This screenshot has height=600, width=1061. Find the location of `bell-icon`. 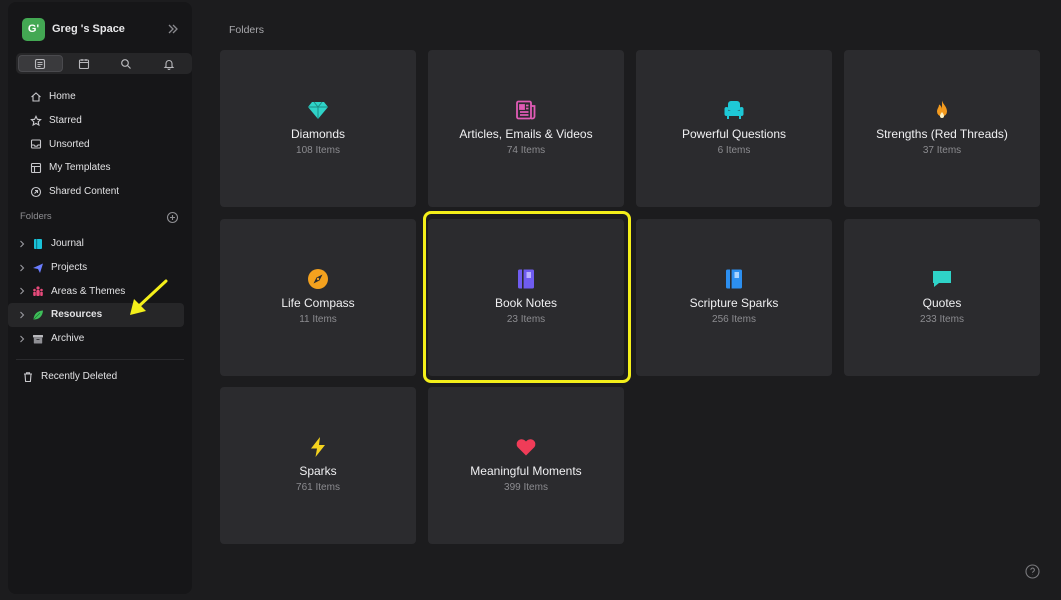

bell-icon is located at coordinates (169, 64).